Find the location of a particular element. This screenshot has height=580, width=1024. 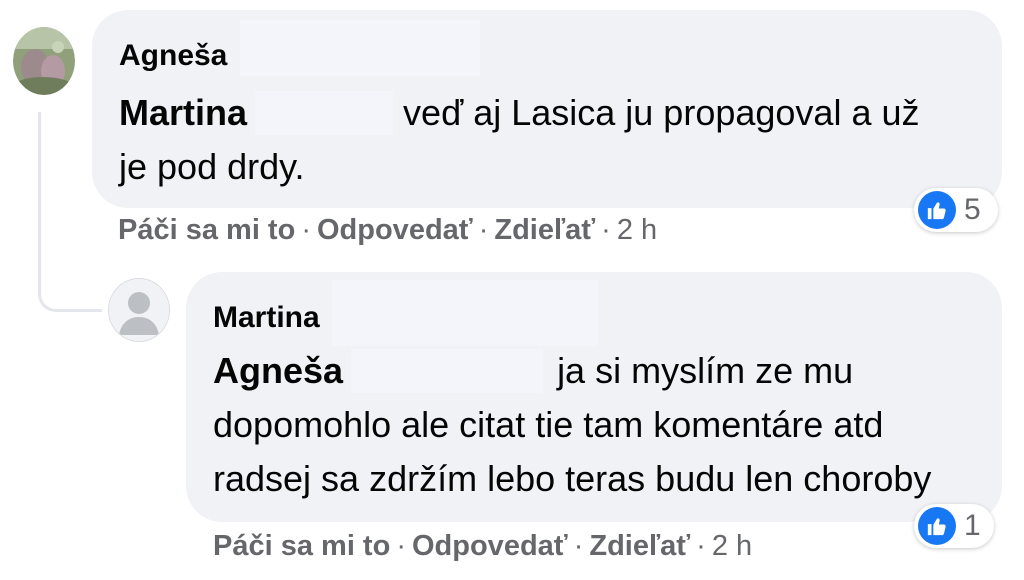

avatar-agnesa is located at coordinates (44, 61).